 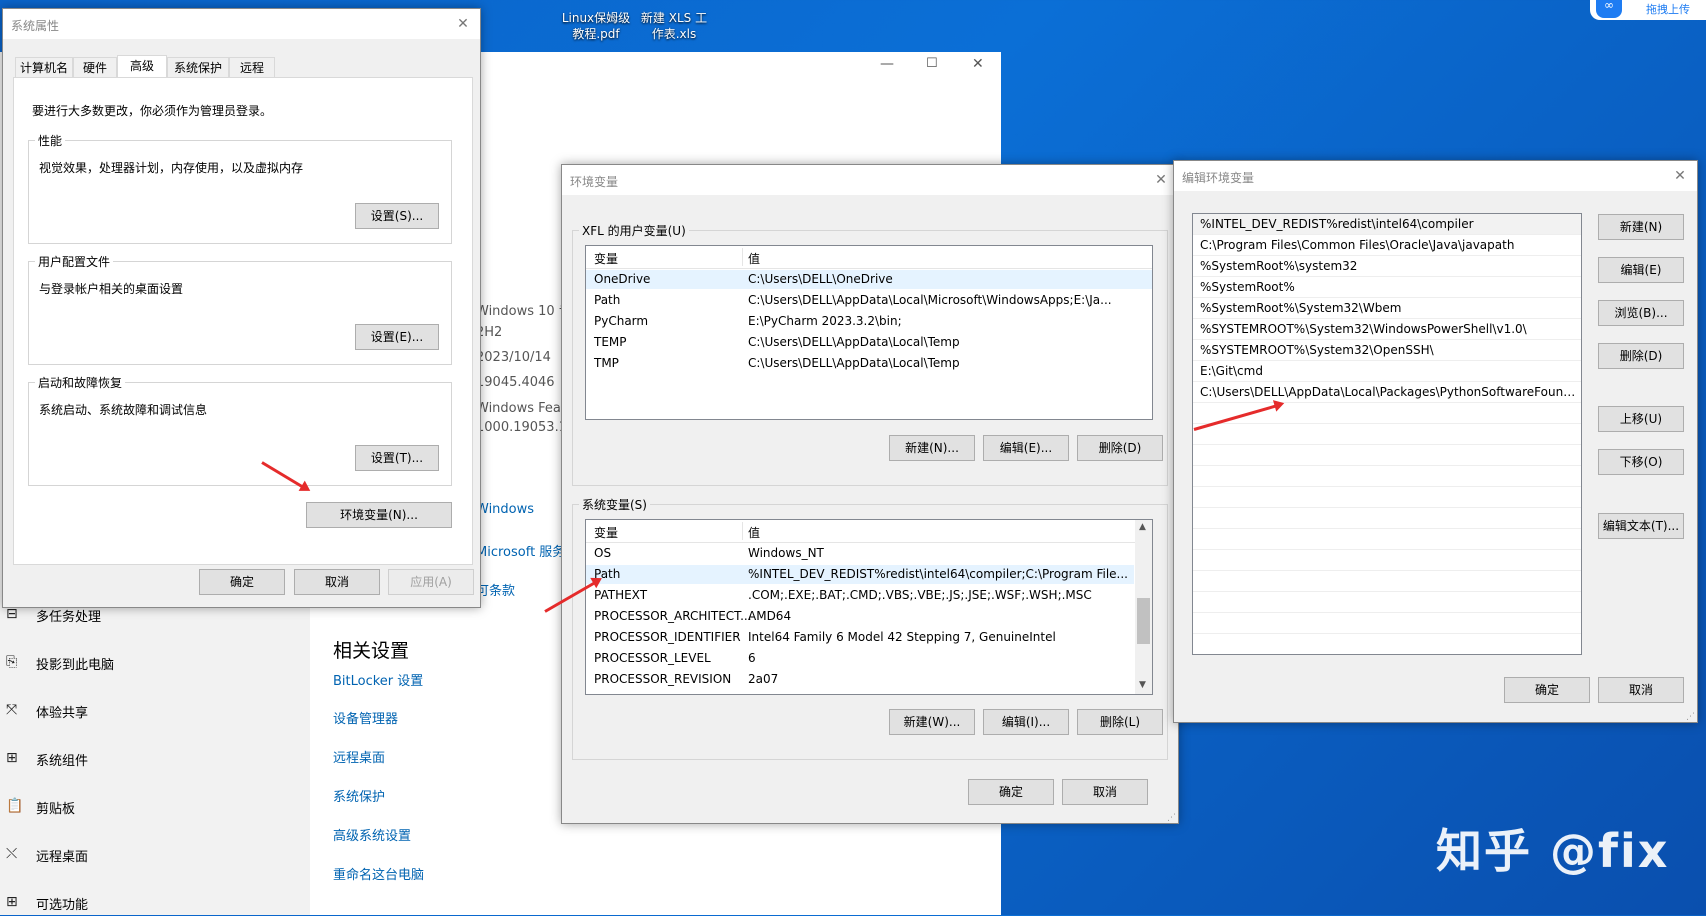 I want to click on link-device-manager: 设备管理器, so click(x=365, y=717).